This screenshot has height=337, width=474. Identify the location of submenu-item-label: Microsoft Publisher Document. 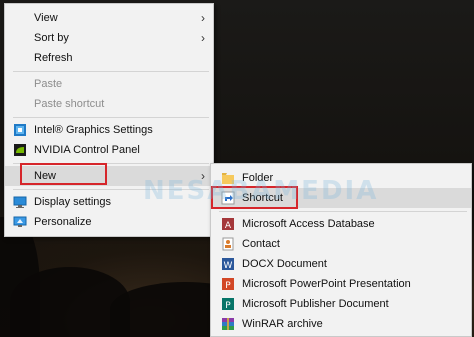
(315, 304).